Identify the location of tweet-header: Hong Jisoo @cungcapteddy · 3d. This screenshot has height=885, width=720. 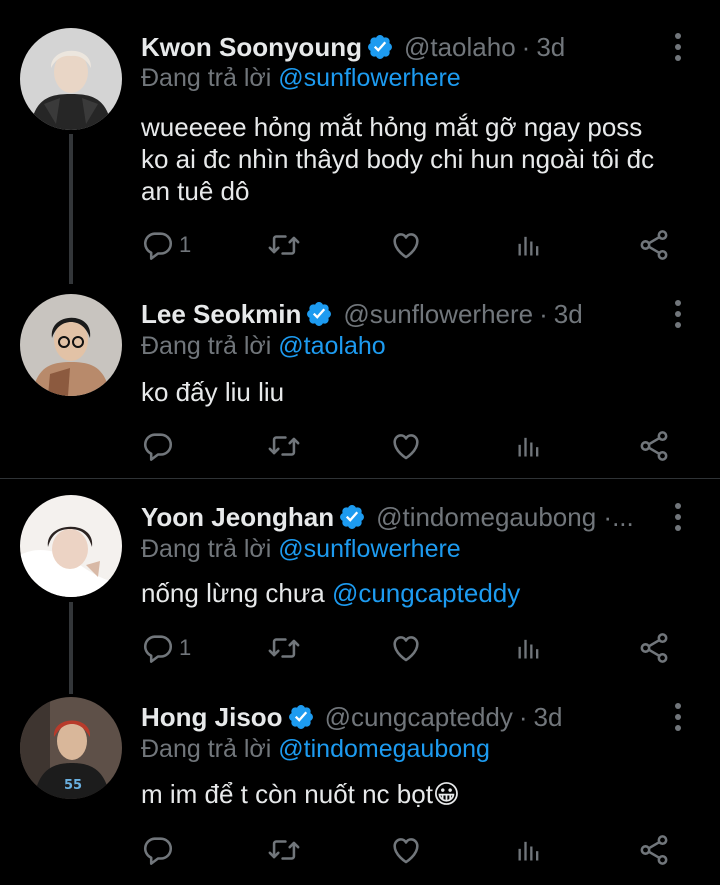
(400, 717).